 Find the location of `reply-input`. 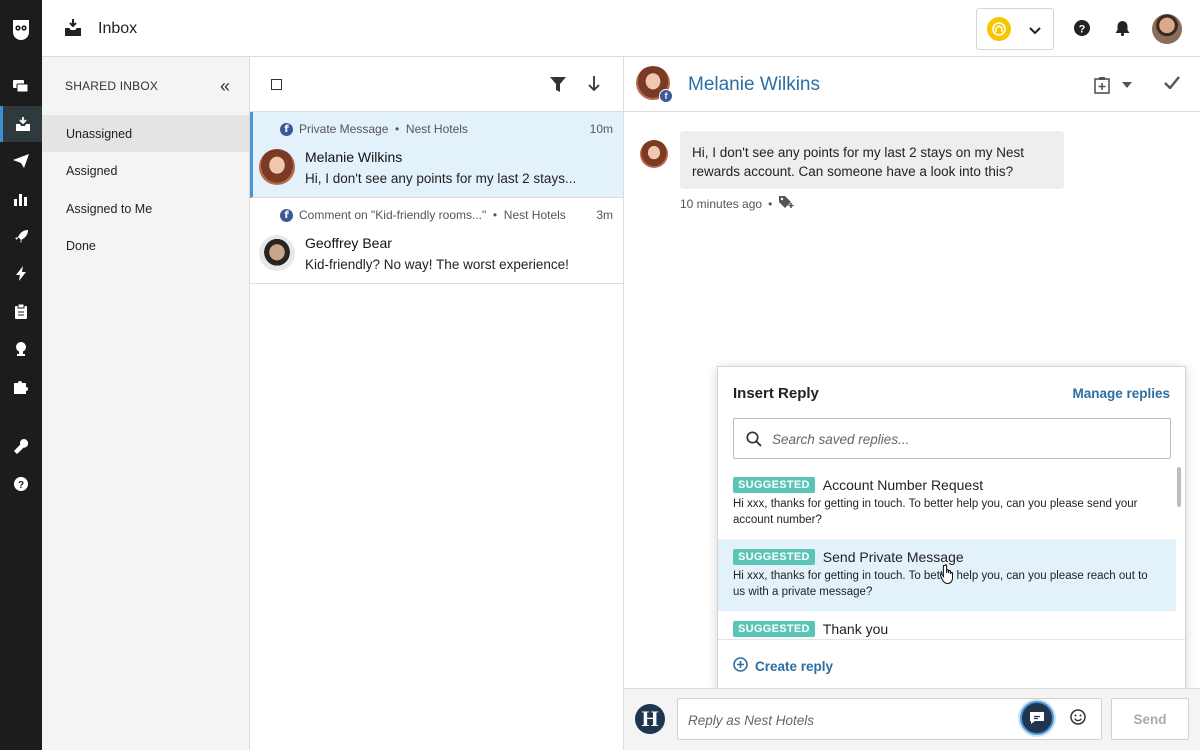

reply-input is located at coordinates (848, 720).